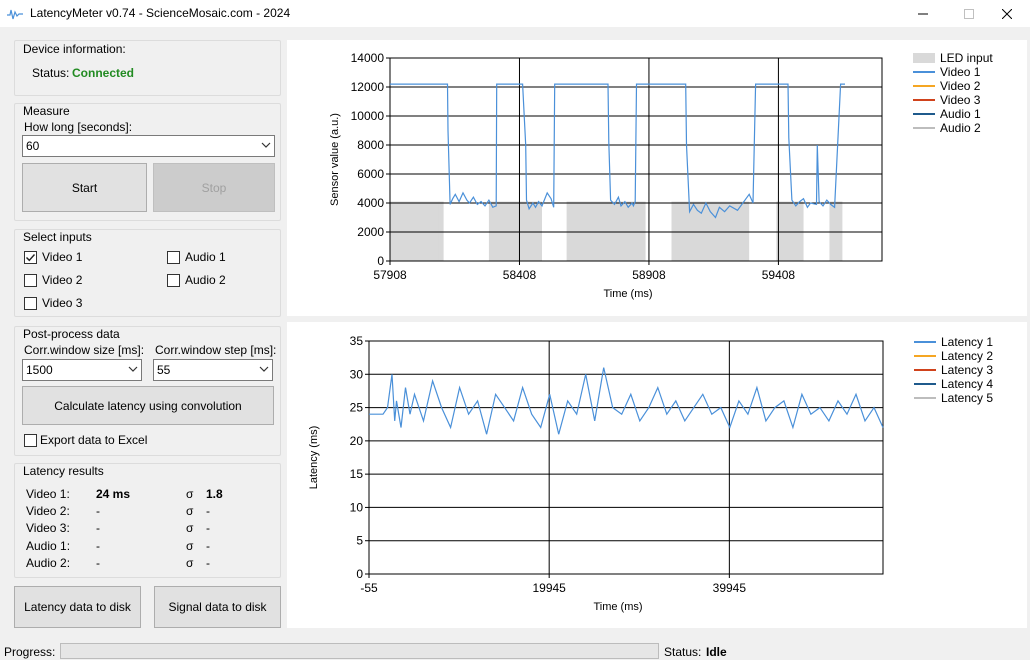 This screenshot has height=660, width=1030. Describe the element at coordinates (335, 159) in the screenshot. I see `y-axis-label: Sensor value (a.u.)` at that location.